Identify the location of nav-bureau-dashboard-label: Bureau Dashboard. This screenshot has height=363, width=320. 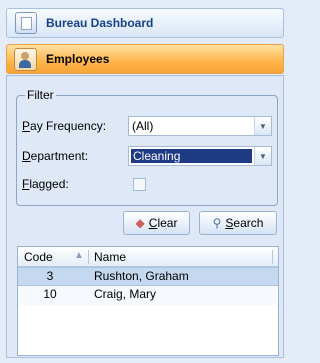
(100, 23).